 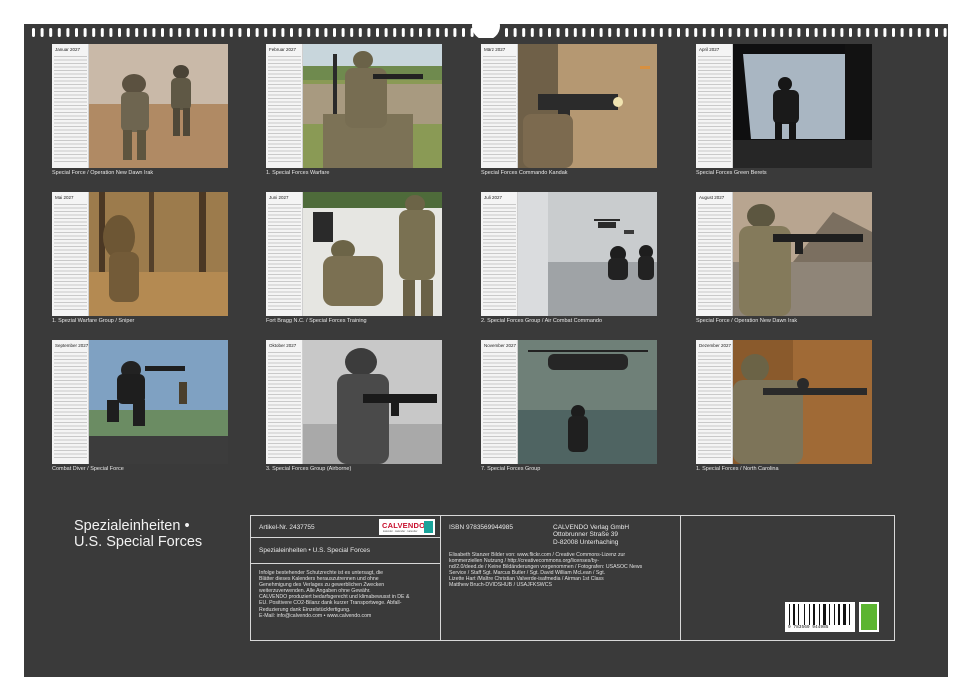 I want to click on month-caption: 1. Special Forces Warfare, so click(x=298, y=173).